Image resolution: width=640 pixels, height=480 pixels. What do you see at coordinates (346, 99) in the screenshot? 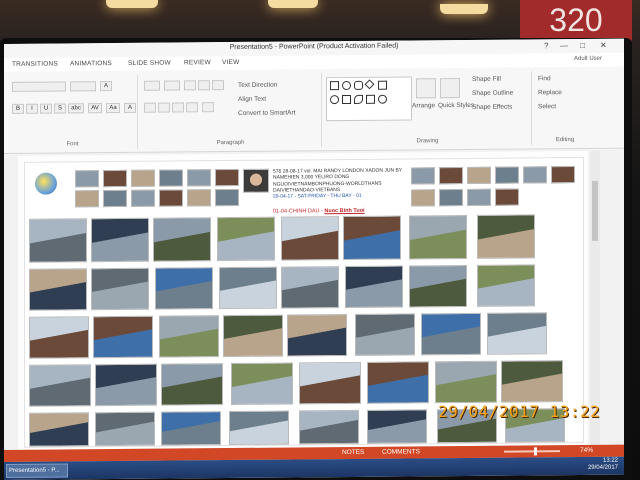
I see `triangle-shape-icon` at bounding box center [346, 99].